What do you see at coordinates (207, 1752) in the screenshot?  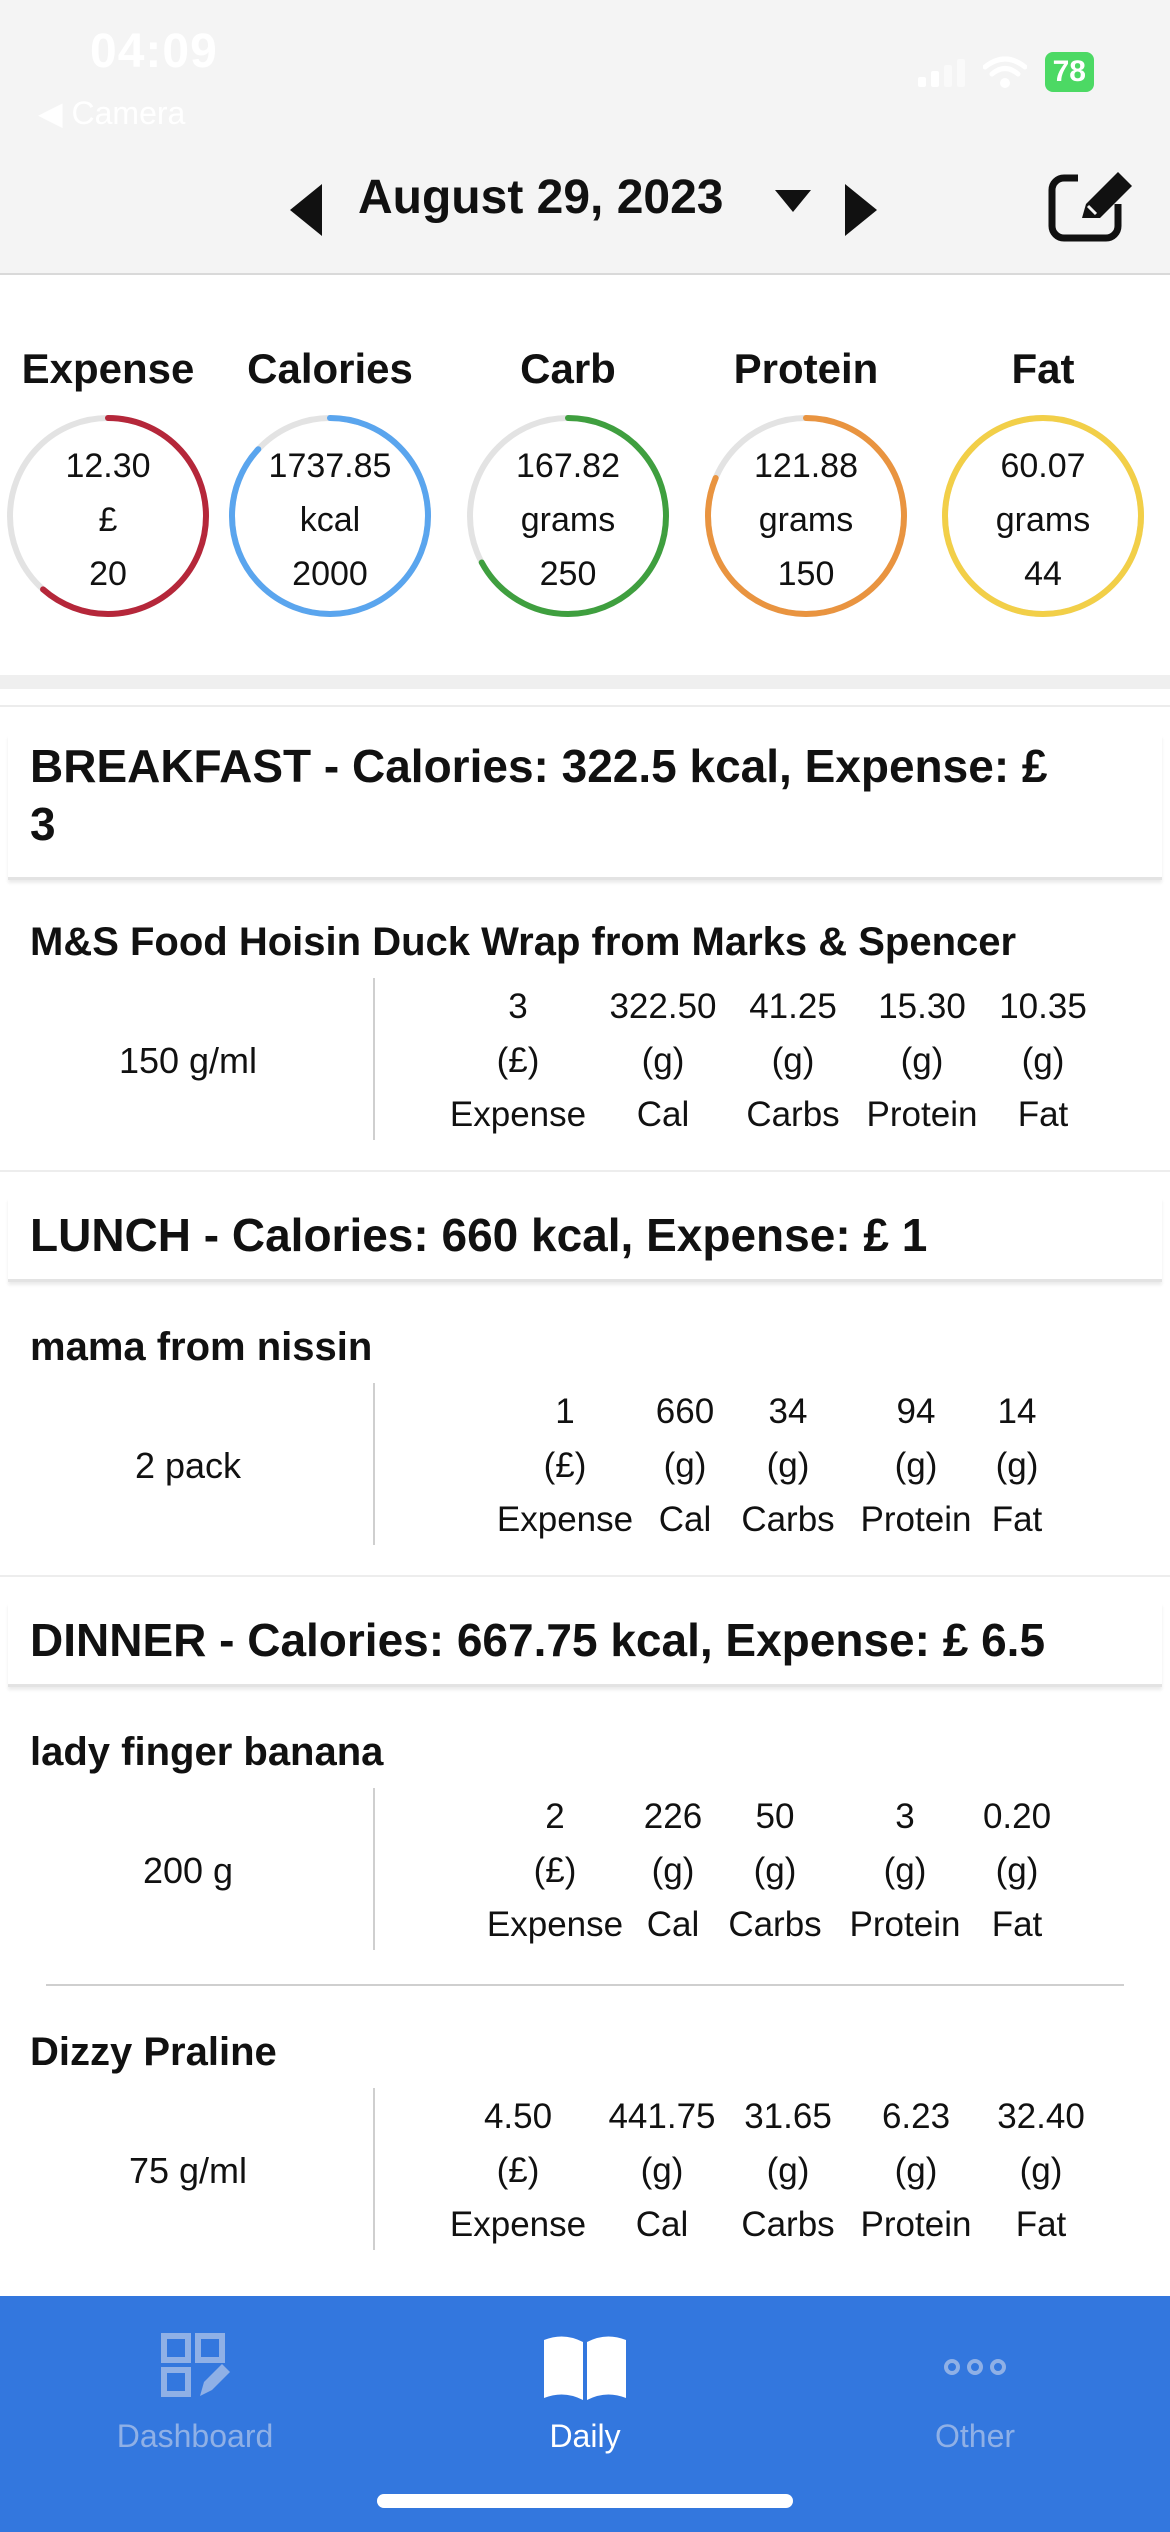 I see `food-name: lady finger banana` at bounding box center [207, 1752].